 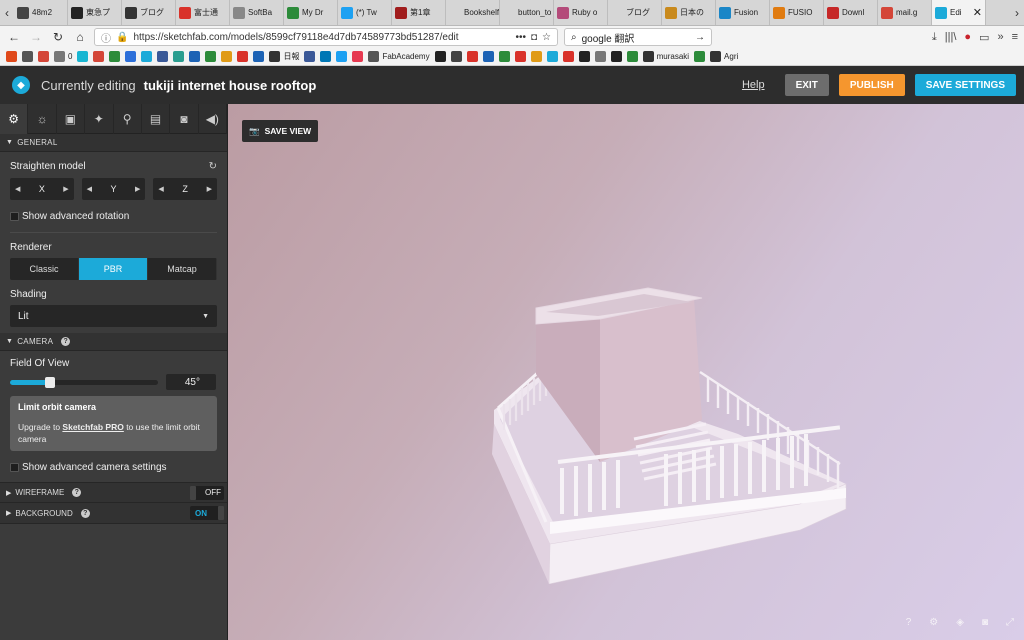 What do you see at coordinates (280, 131) in the screenshot?
I see `save-view-button: 📷 SAVE VIEW` at bounding box center [280, 131].